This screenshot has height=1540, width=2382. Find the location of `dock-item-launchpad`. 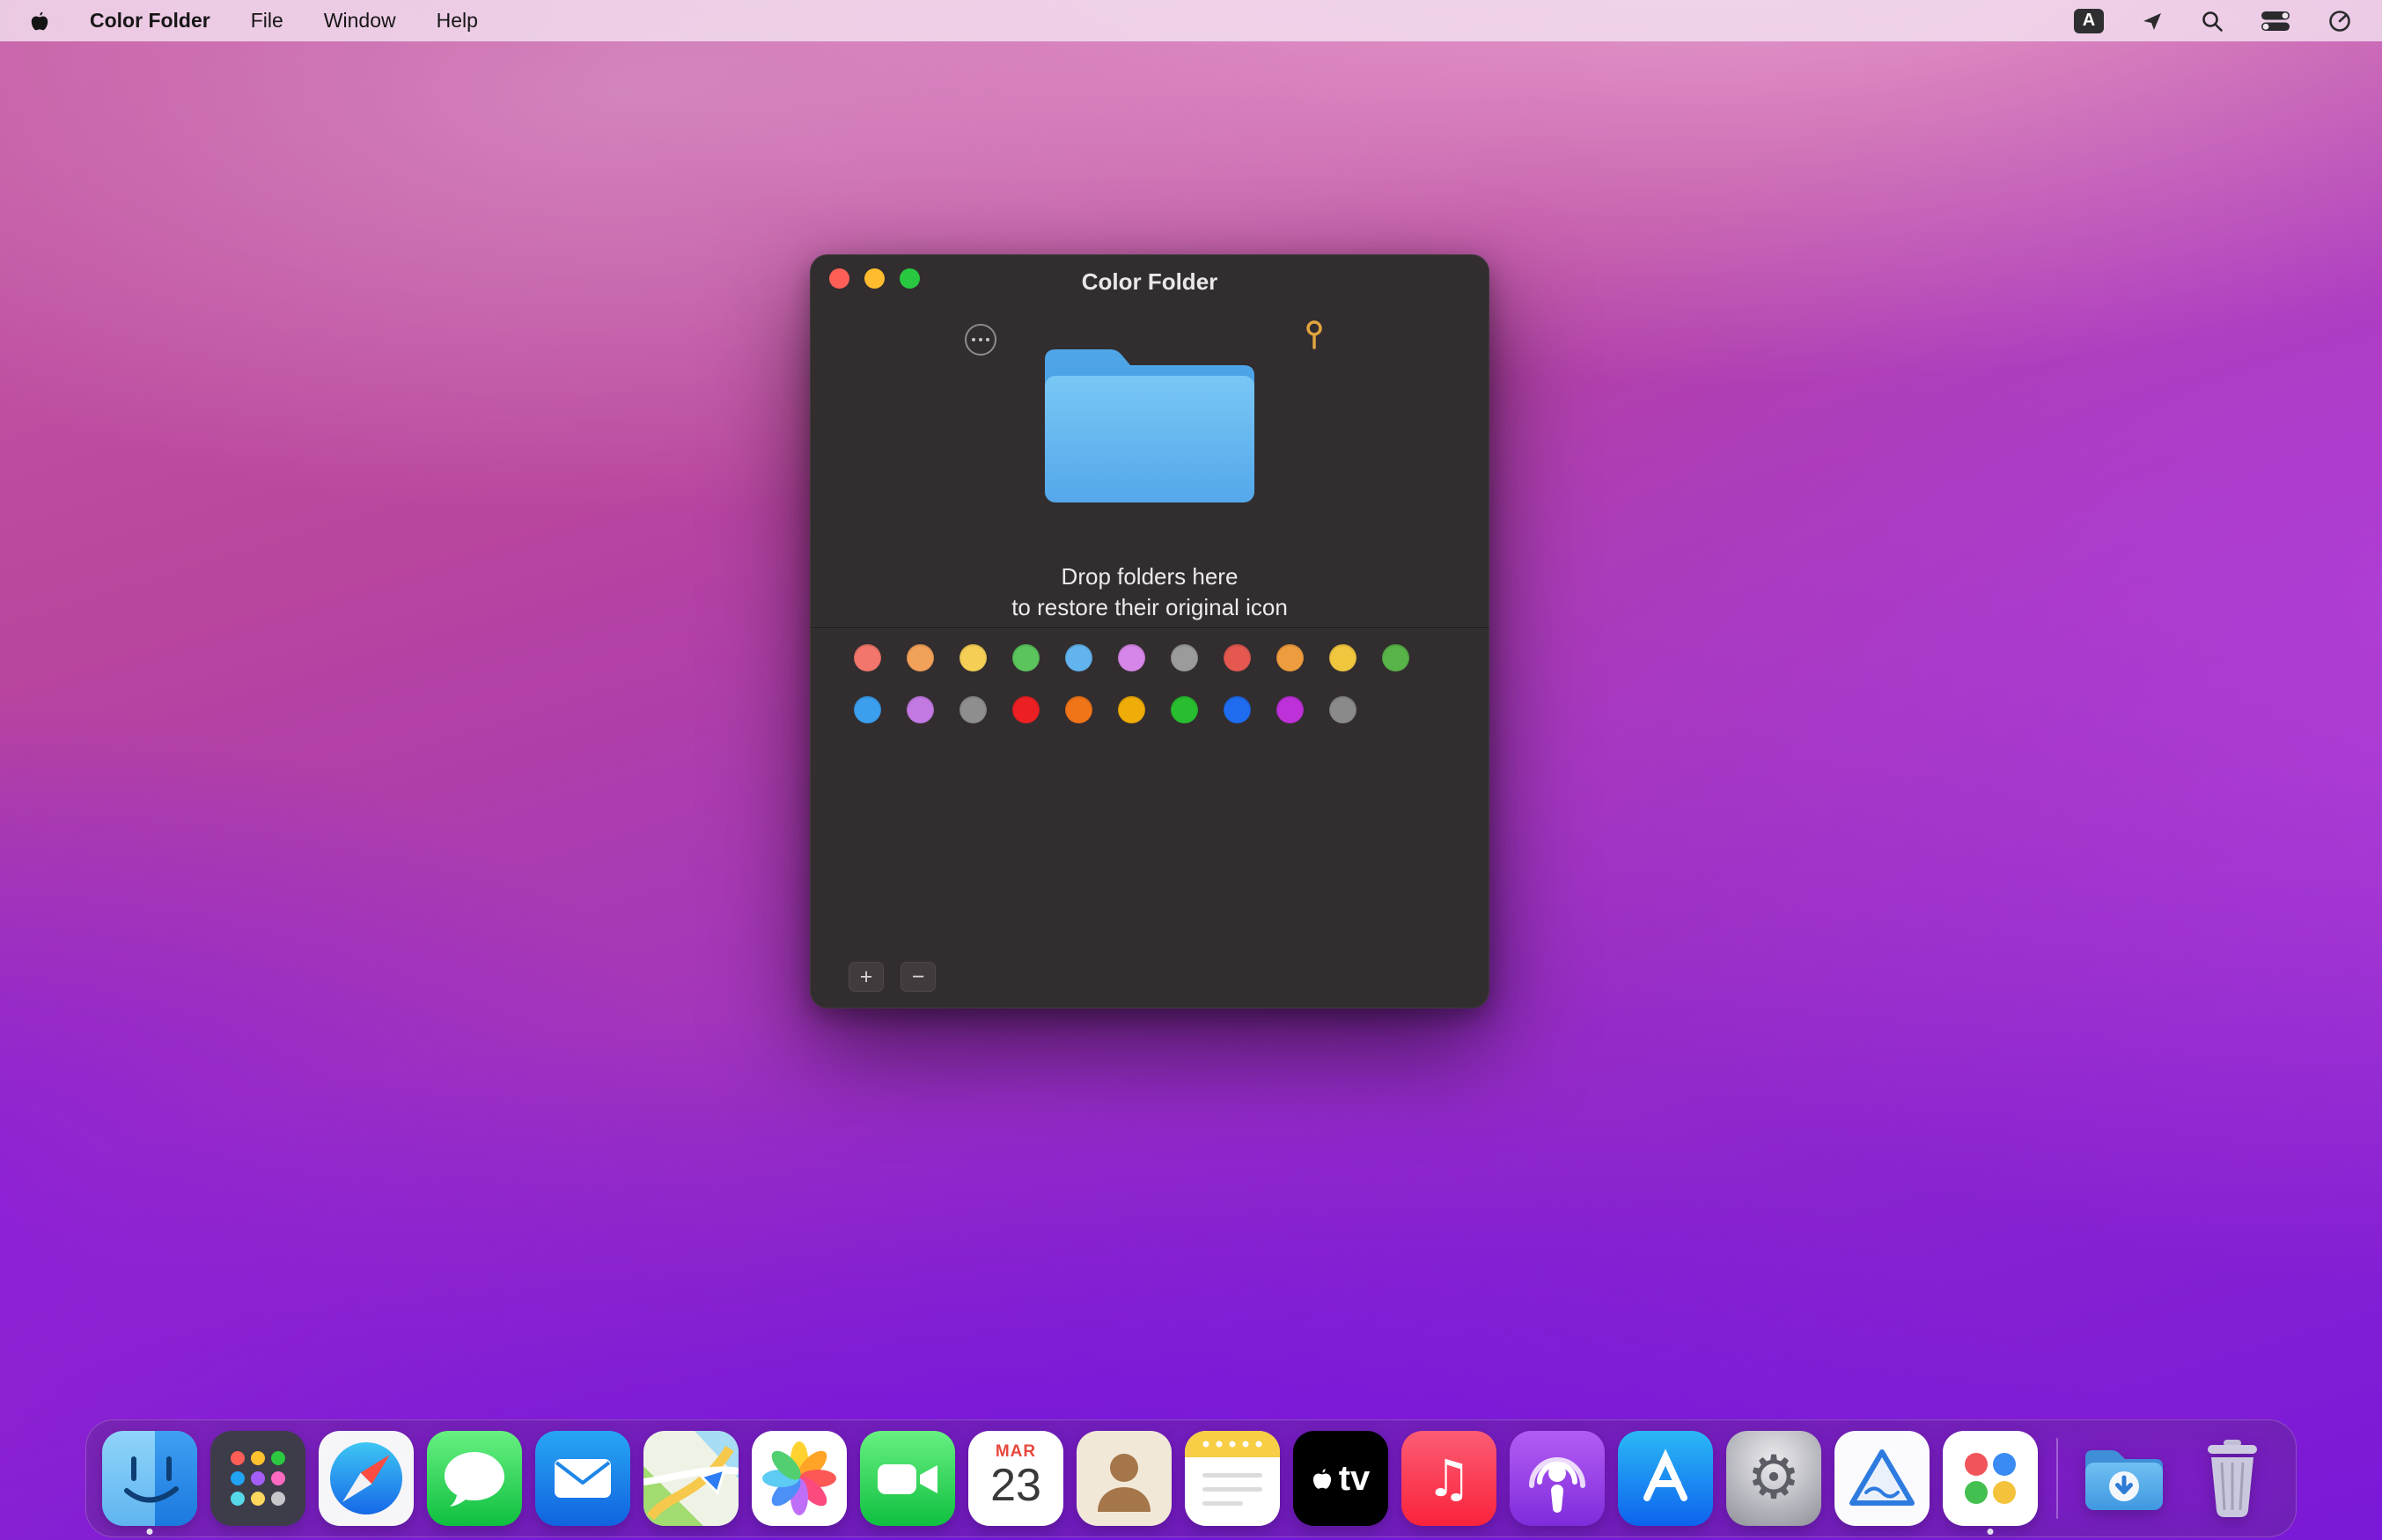

dock-item-launchpad is located at coordinates (257, 1479).